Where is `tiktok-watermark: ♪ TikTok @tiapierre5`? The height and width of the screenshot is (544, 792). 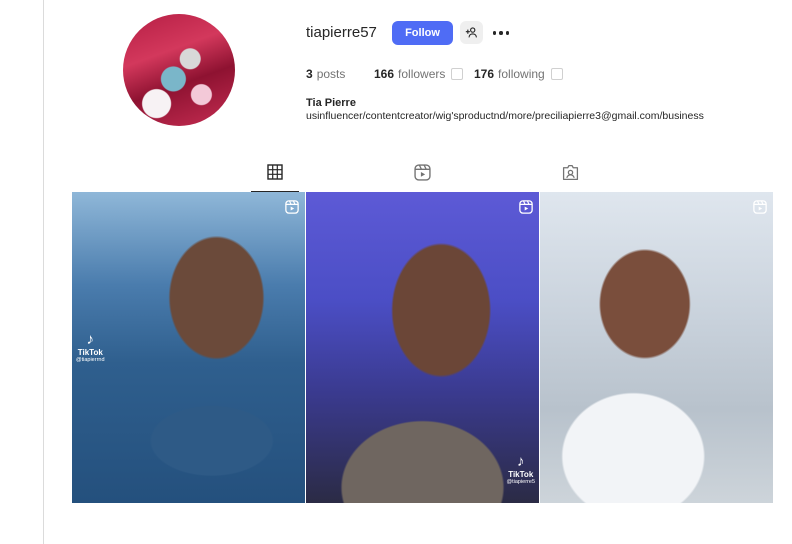
tiktok-watermark: ♪ TikTok @tiapierre5 is located at coordinates (520, 469).